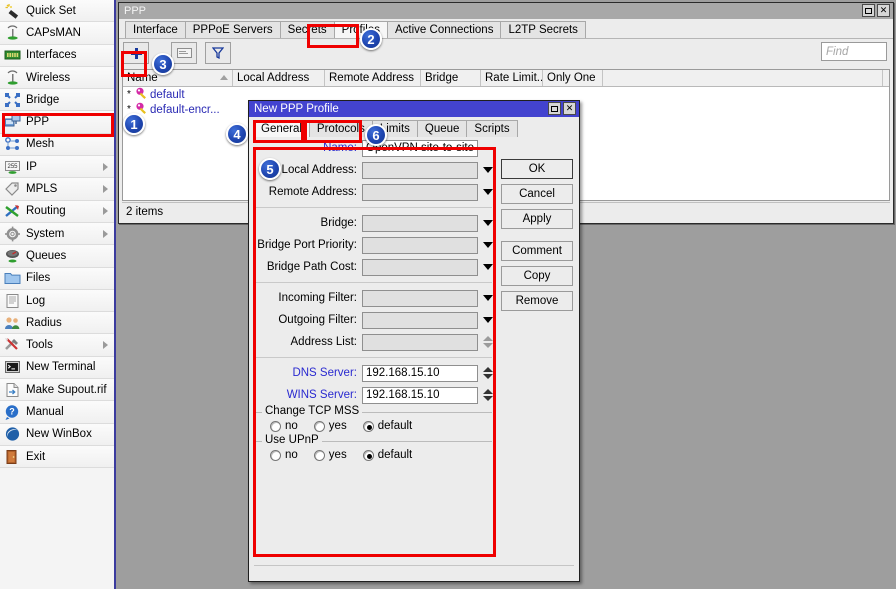  What do you see at coordinates (57, 234) in the screenshot?
I see `sidebar-item-system: System` at bounding box center [57, 234].